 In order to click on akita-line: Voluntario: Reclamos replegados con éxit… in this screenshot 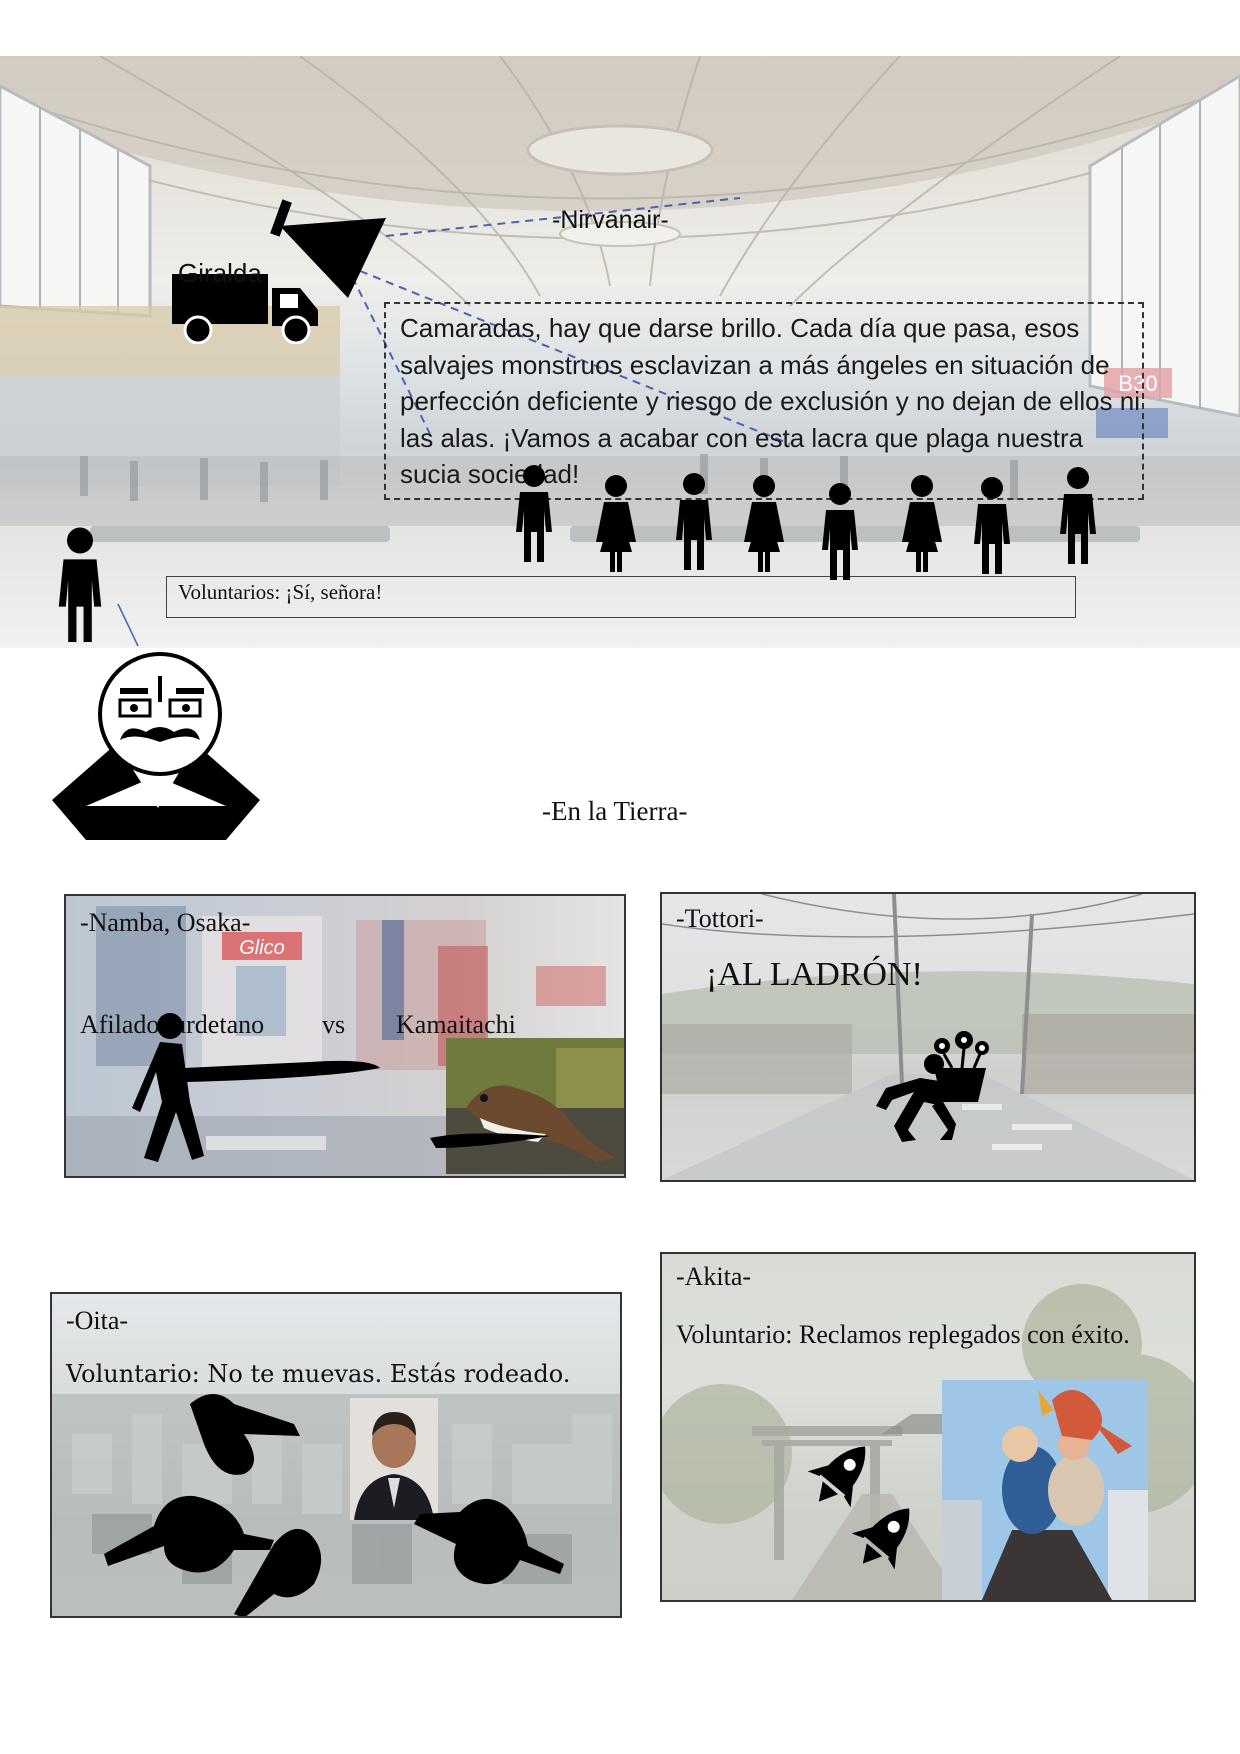, I will do `click(903, 1334)`.